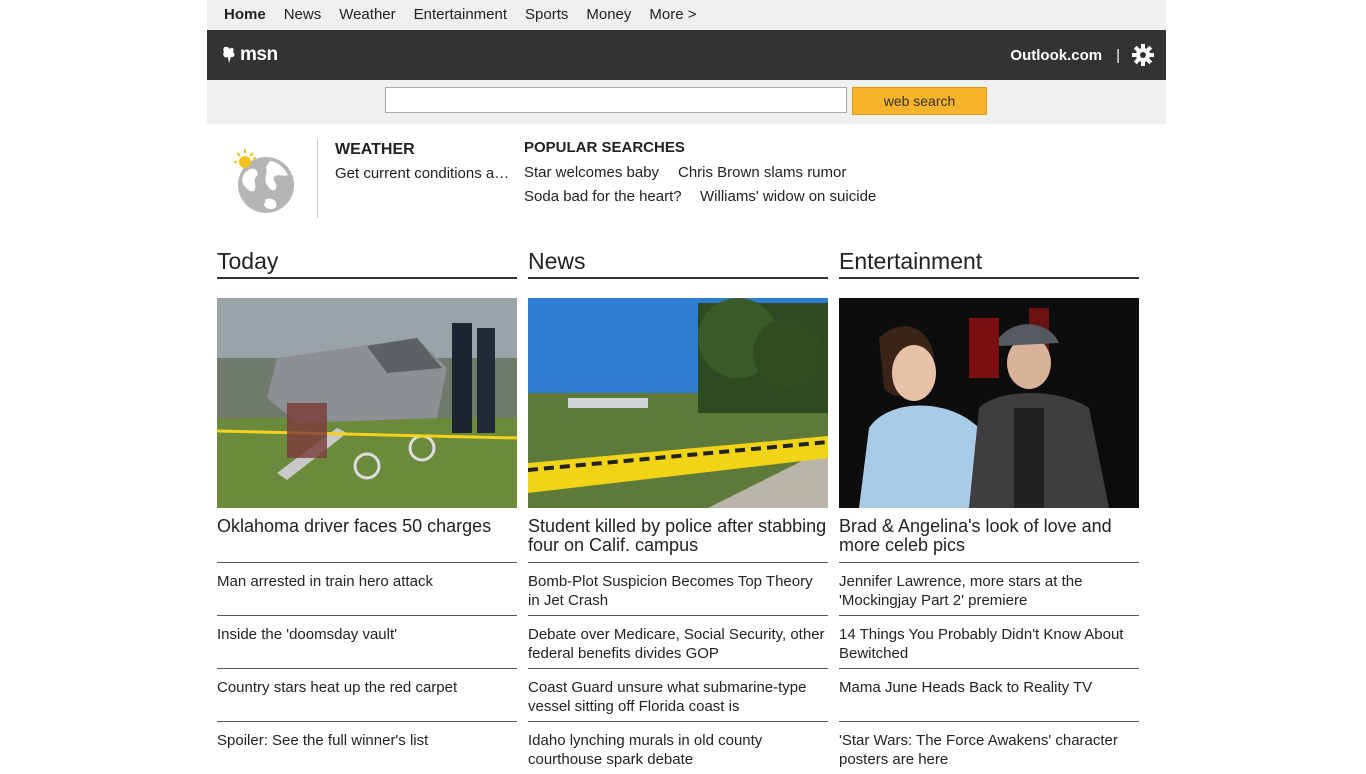 The image size is (1366, 774). I want to click on list-item: Inside the 'doomsday vault', so click(367, 642).